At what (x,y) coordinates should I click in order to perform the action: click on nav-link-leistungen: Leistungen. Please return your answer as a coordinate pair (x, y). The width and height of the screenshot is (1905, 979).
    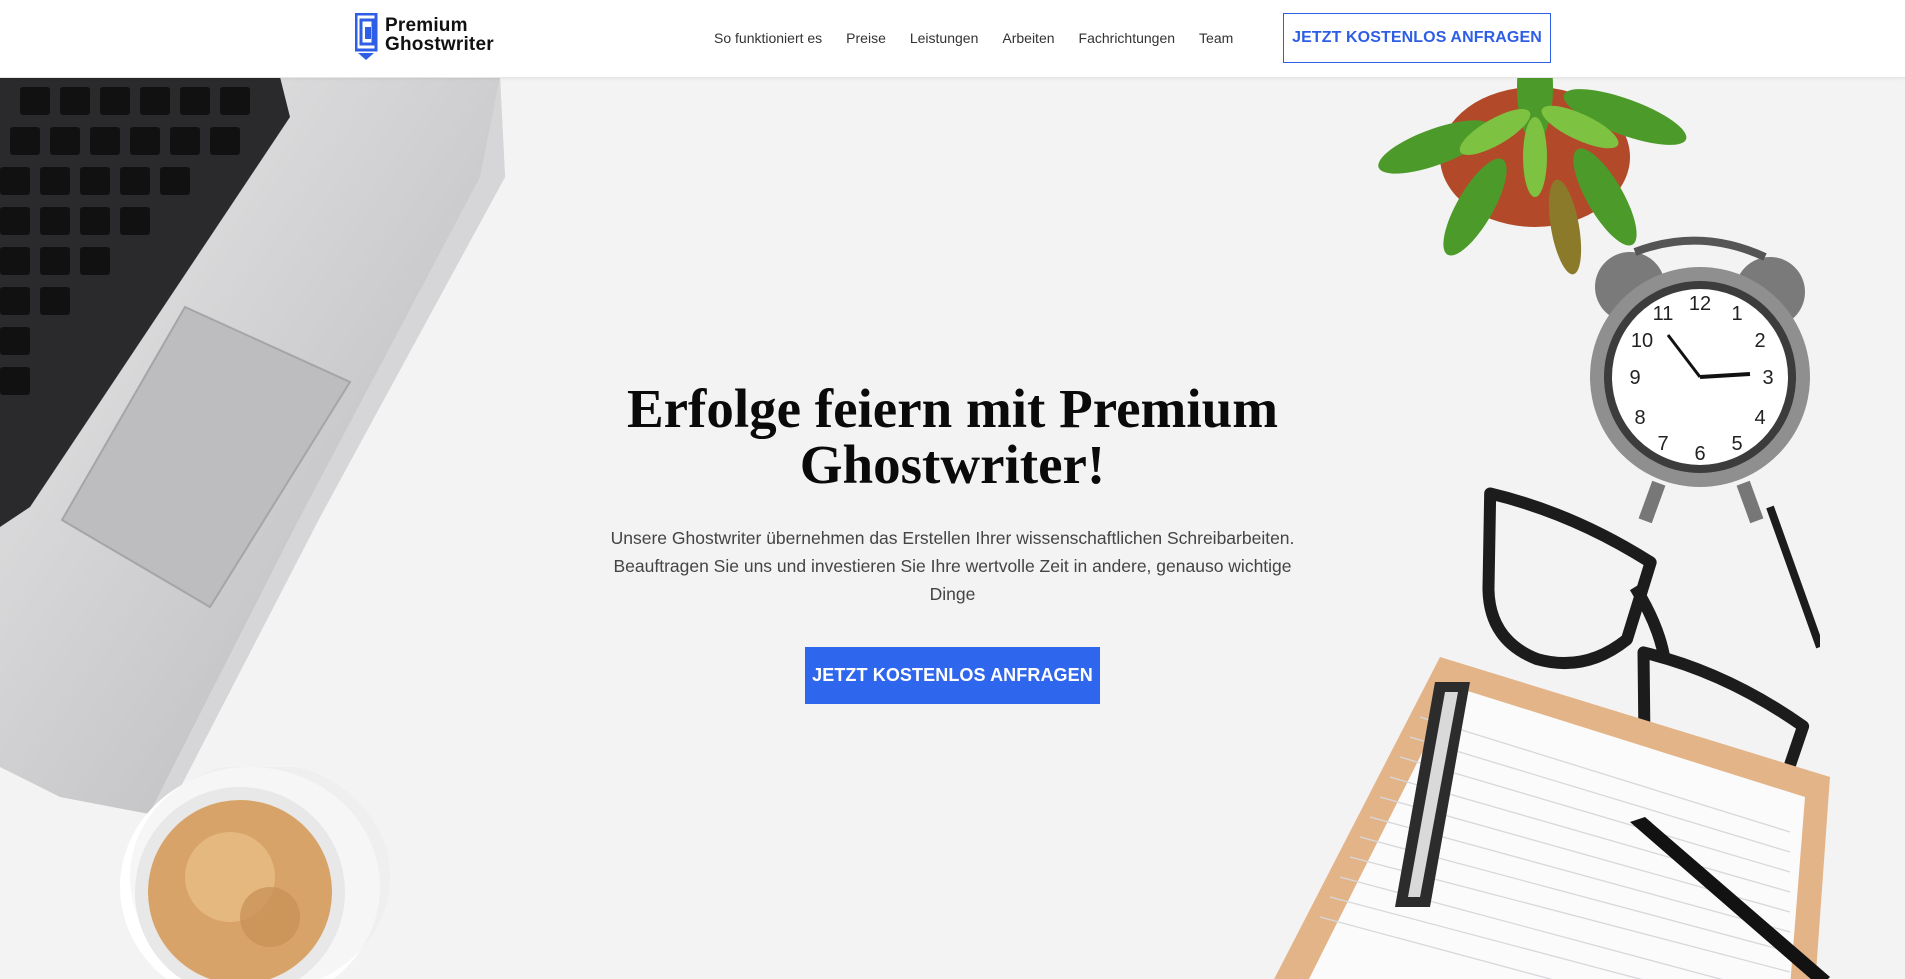
    Looking at the image, I should click on (944, 38).